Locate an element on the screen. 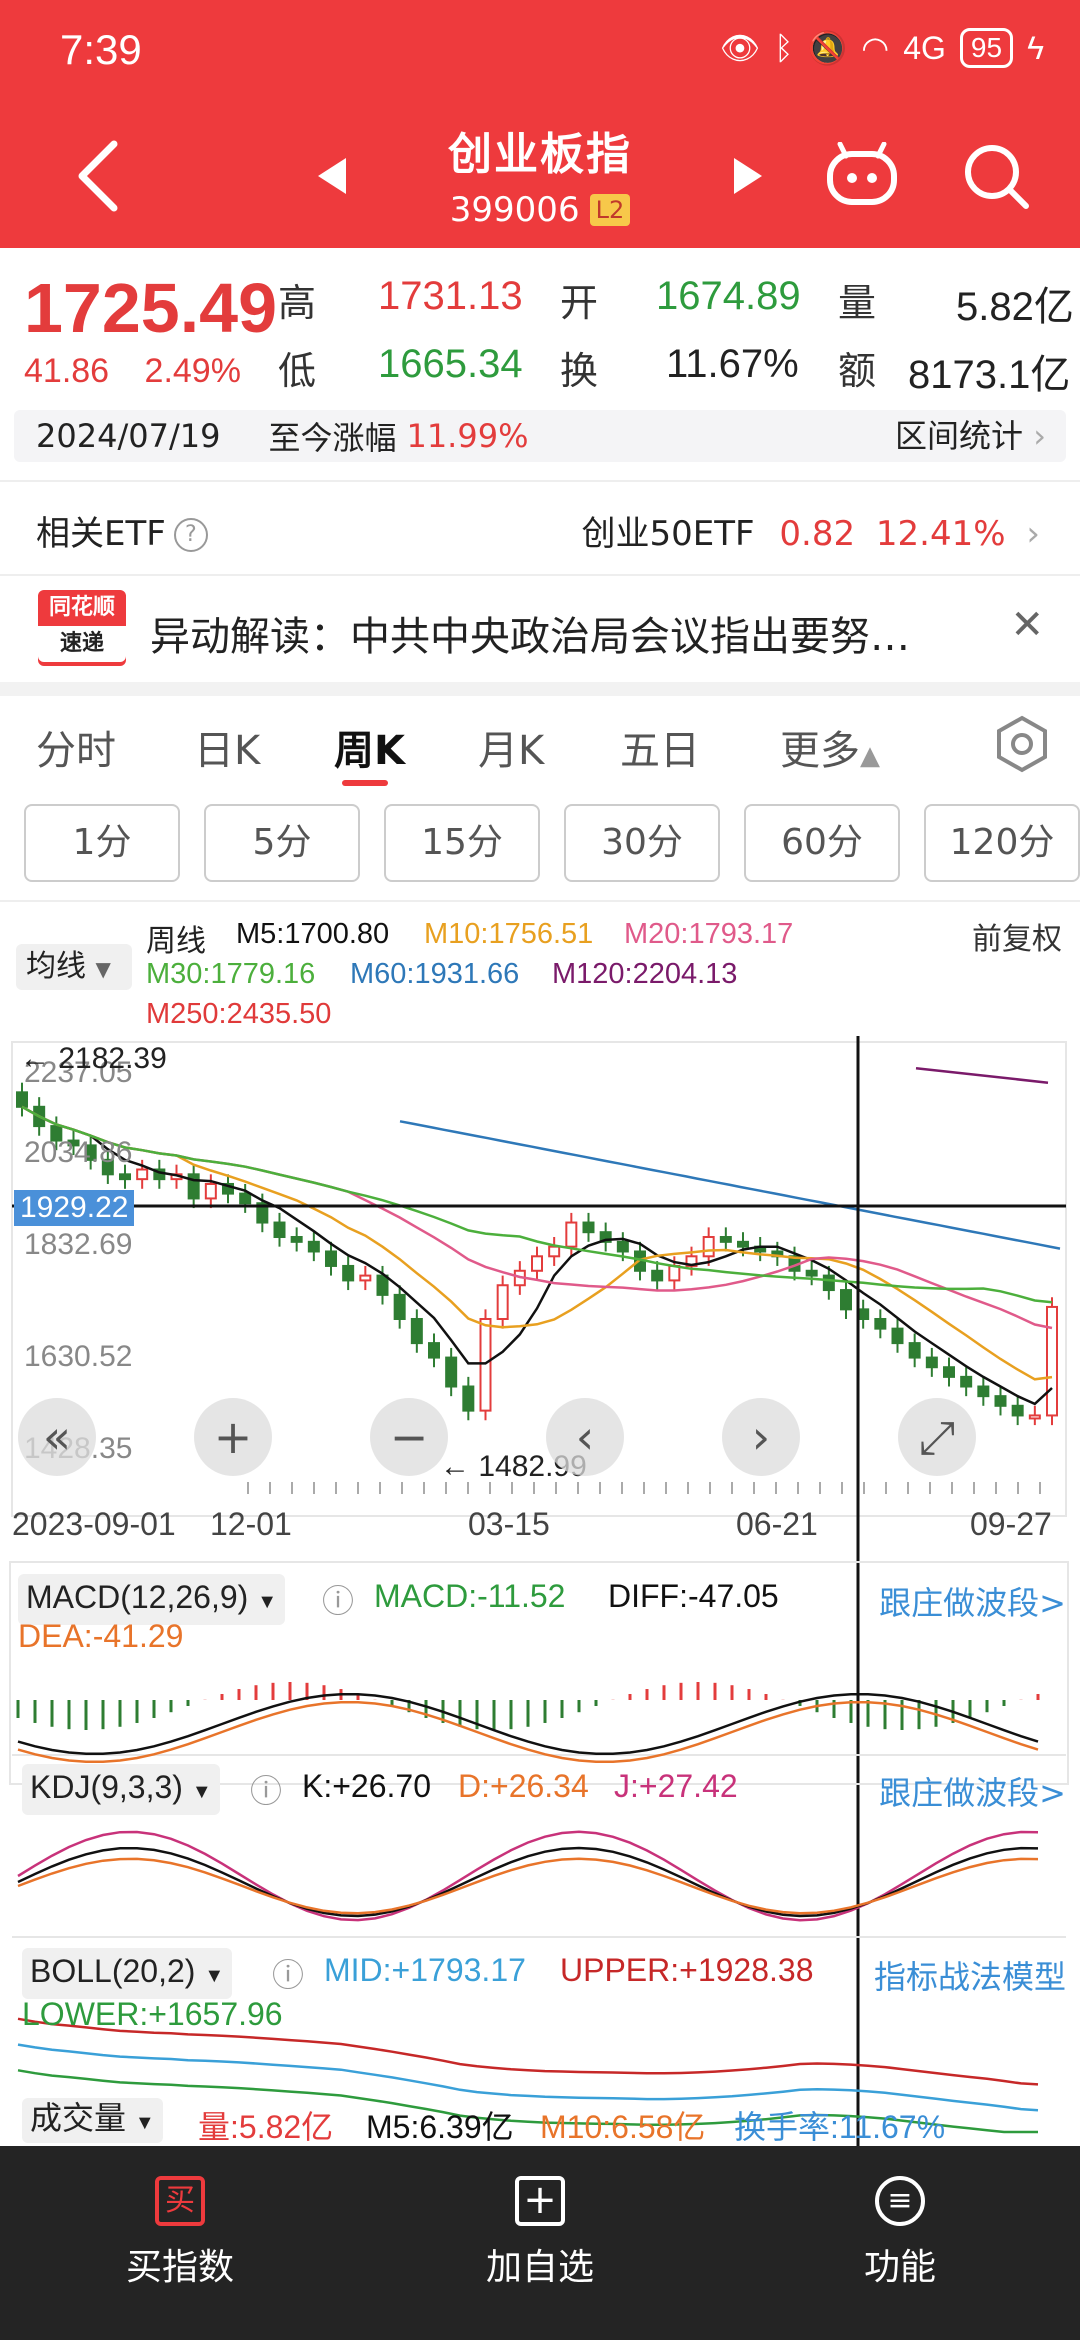 Image resolution: width=1080 pixels, height=2340 pixels. next-stock-icon is located at coordinates (747, 176).